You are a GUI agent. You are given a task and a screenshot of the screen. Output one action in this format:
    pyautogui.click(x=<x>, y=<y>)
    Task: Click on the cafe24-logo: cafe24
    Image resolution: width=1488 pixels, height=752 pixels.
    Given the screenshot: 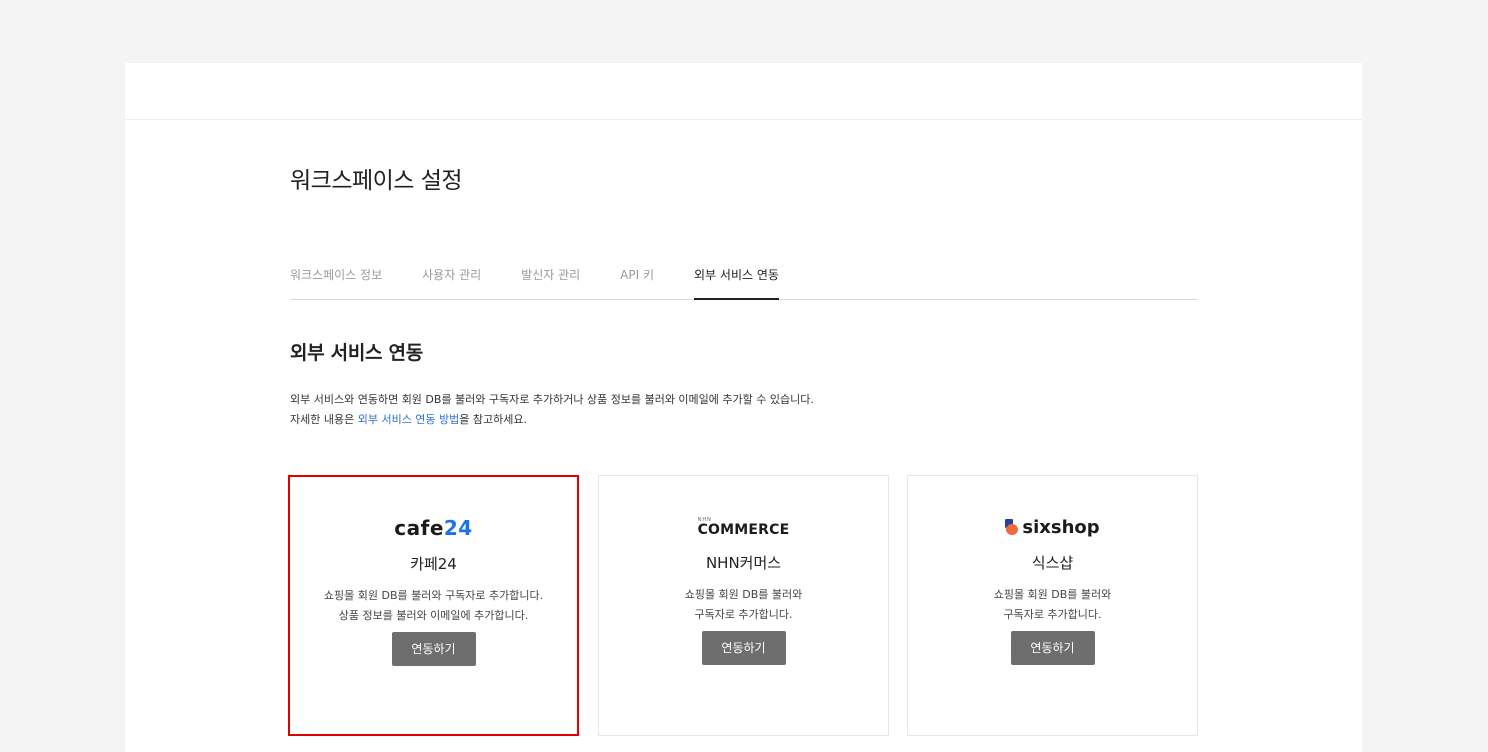 What is the action you would take?
    pyautogui.click(x=433, y=528)
    